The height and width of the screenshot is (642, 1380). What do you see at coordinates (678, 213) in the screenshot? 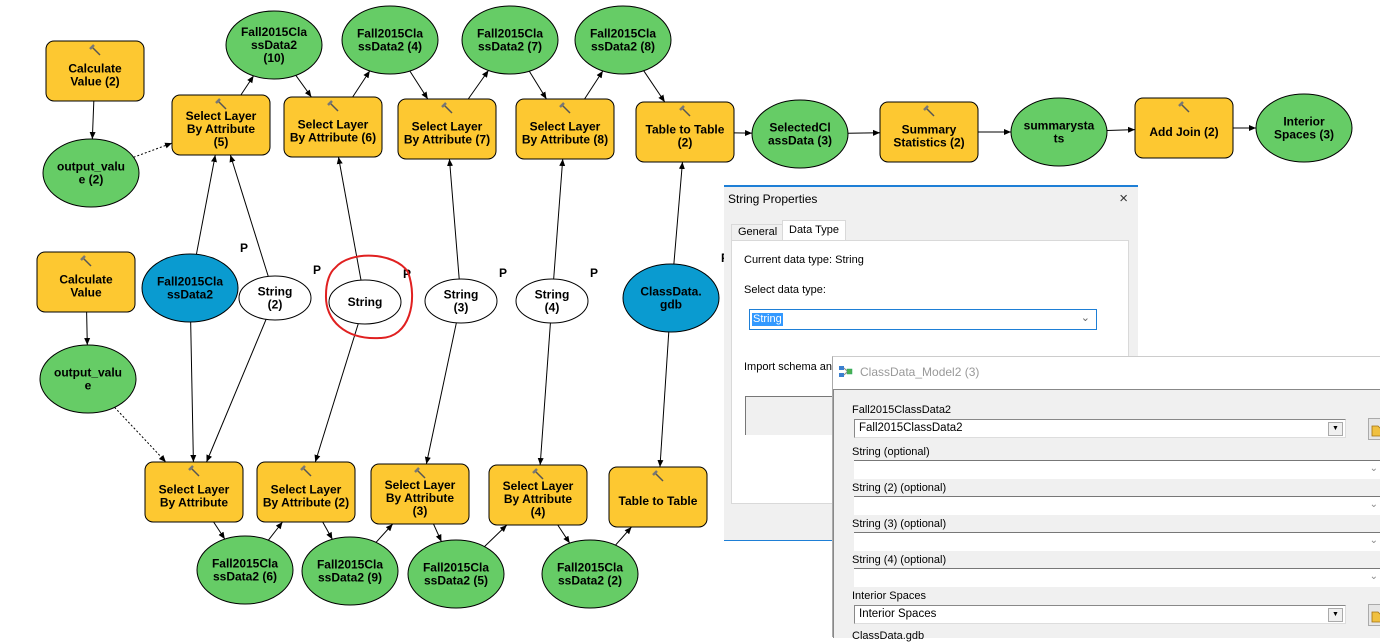
I see `connector-gdb-t2t2` at bounding box center [678, 213].